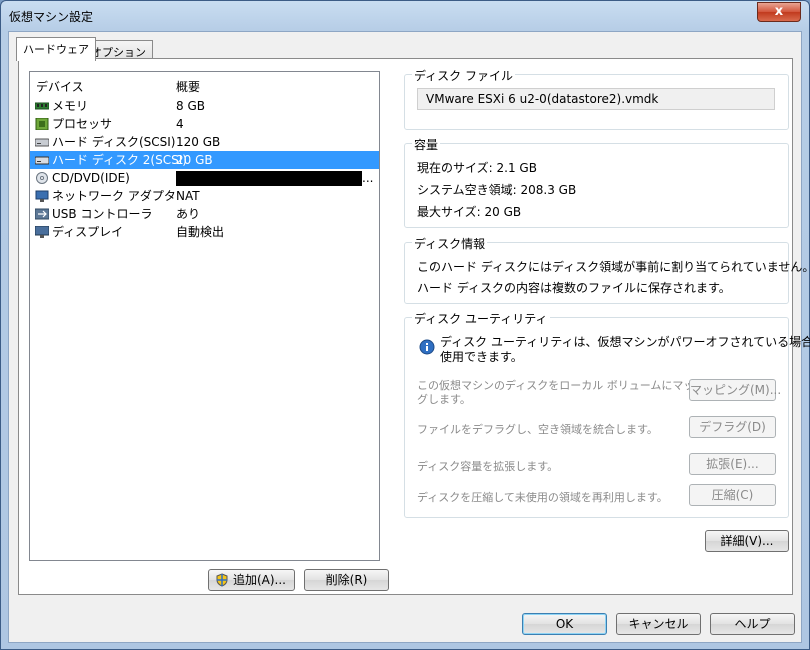 This screenshot has height=650, width=810. What do you see at coordinates (51, 17) in the screenshot?
I see `window-title: 仮想マシン設定` at bounding box center [51, 17].